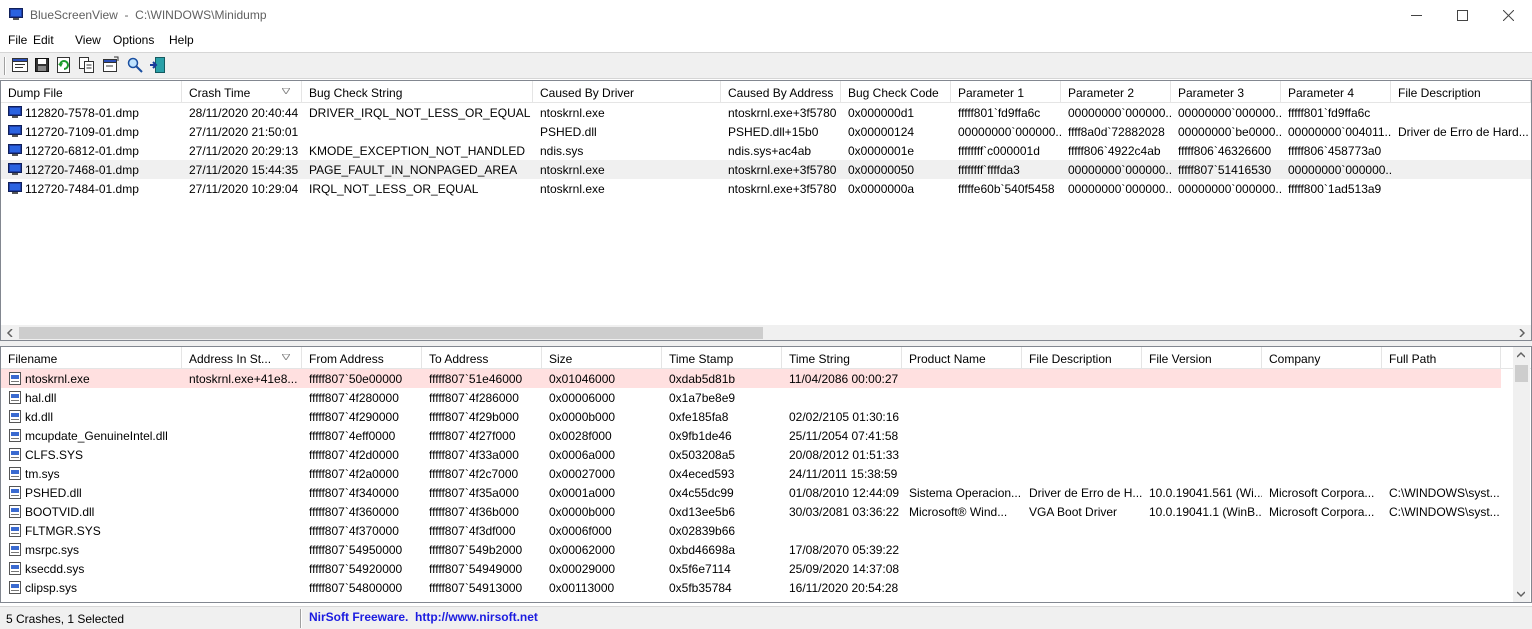 Image resolution: width=1532 pixels, height=629 pixels. I want to click on column-header-caused-by-address: Caused By Address, so click(781, 92).